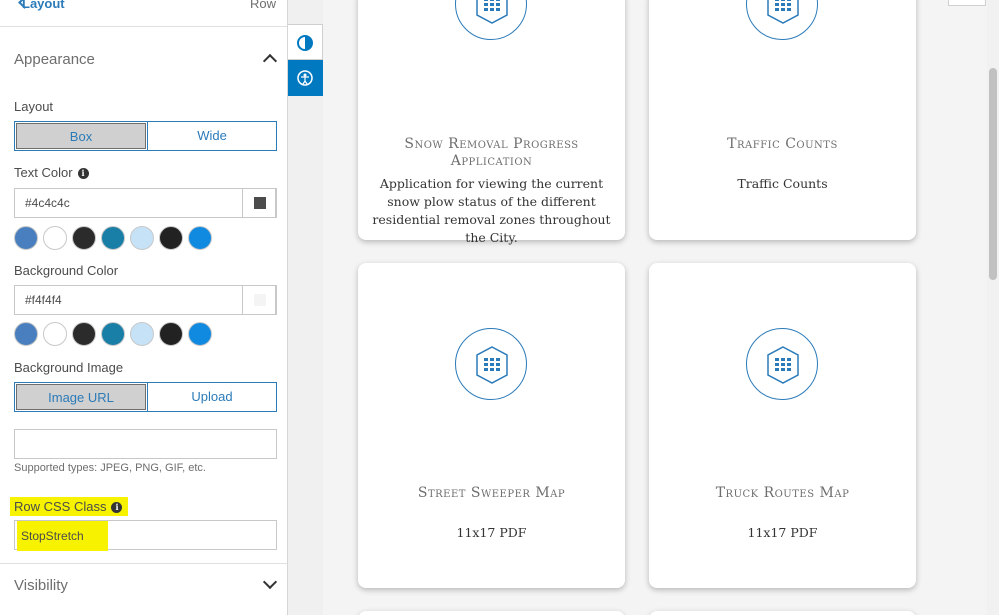 The height and width of the screenshot is (615, 999). I want to click on background-color-input: #f4f4f4, so click(145, 300).